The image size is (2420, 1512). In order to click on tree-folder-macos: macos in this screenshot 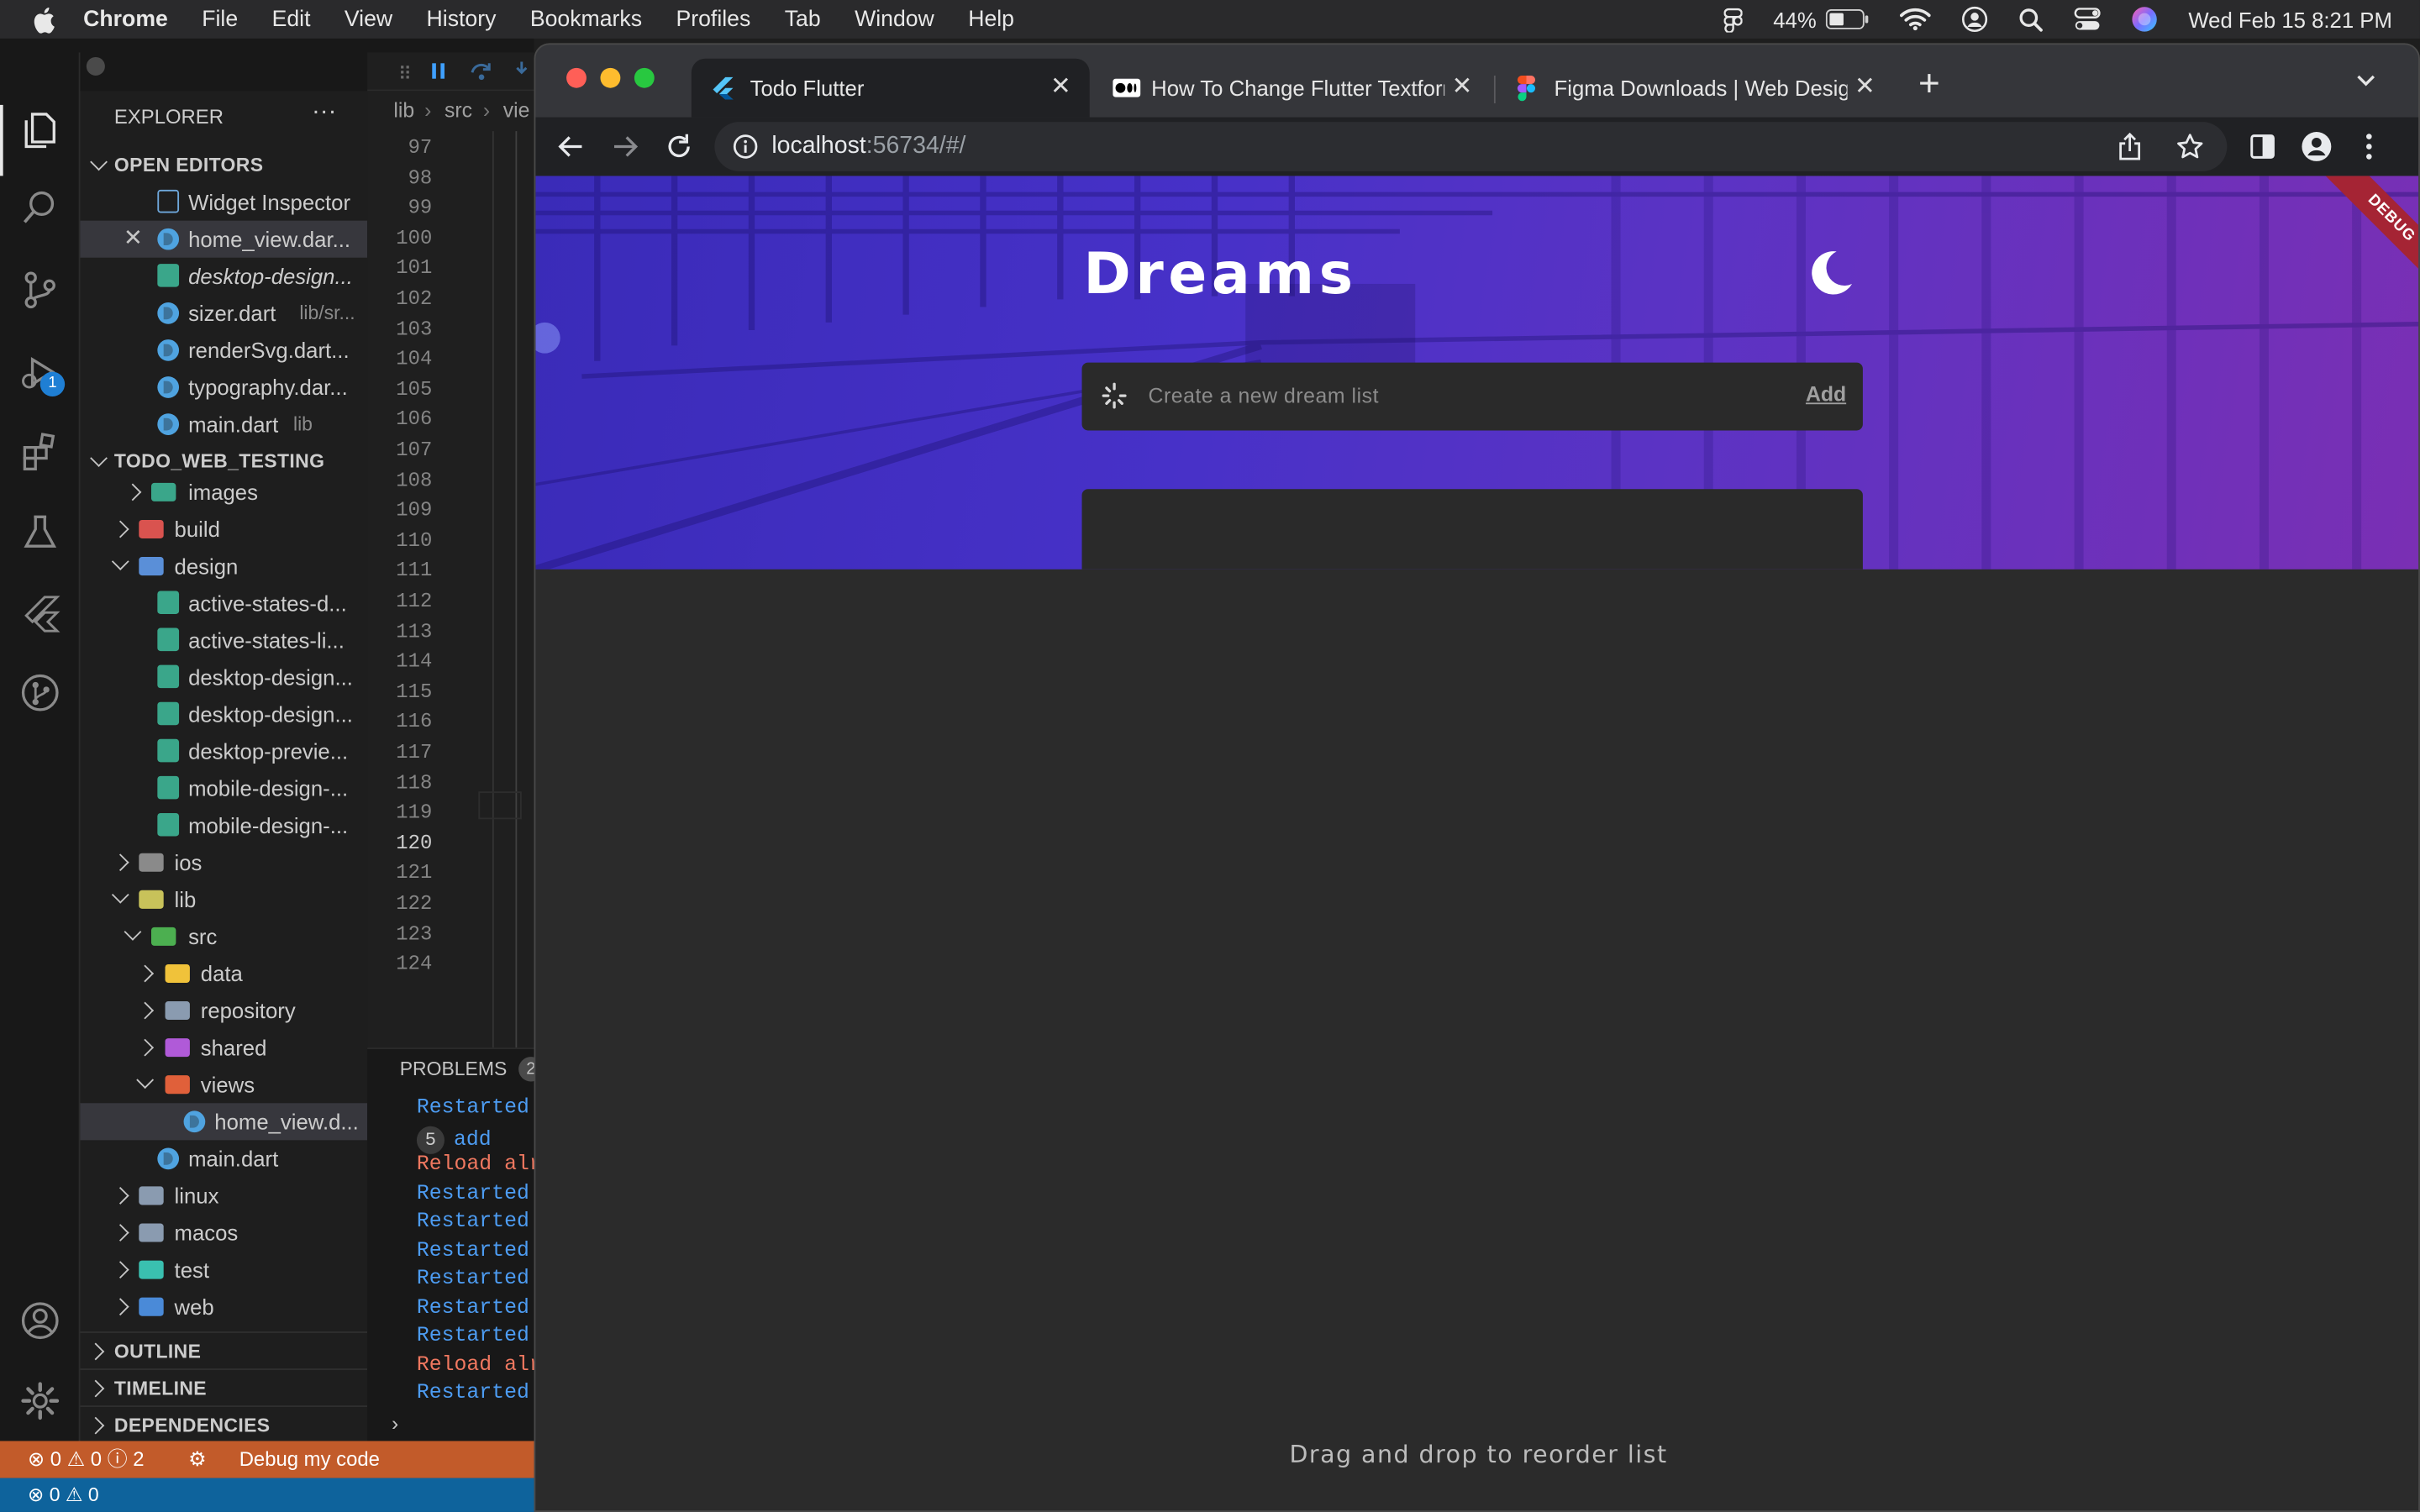, I will do `click(225, 1232)`.